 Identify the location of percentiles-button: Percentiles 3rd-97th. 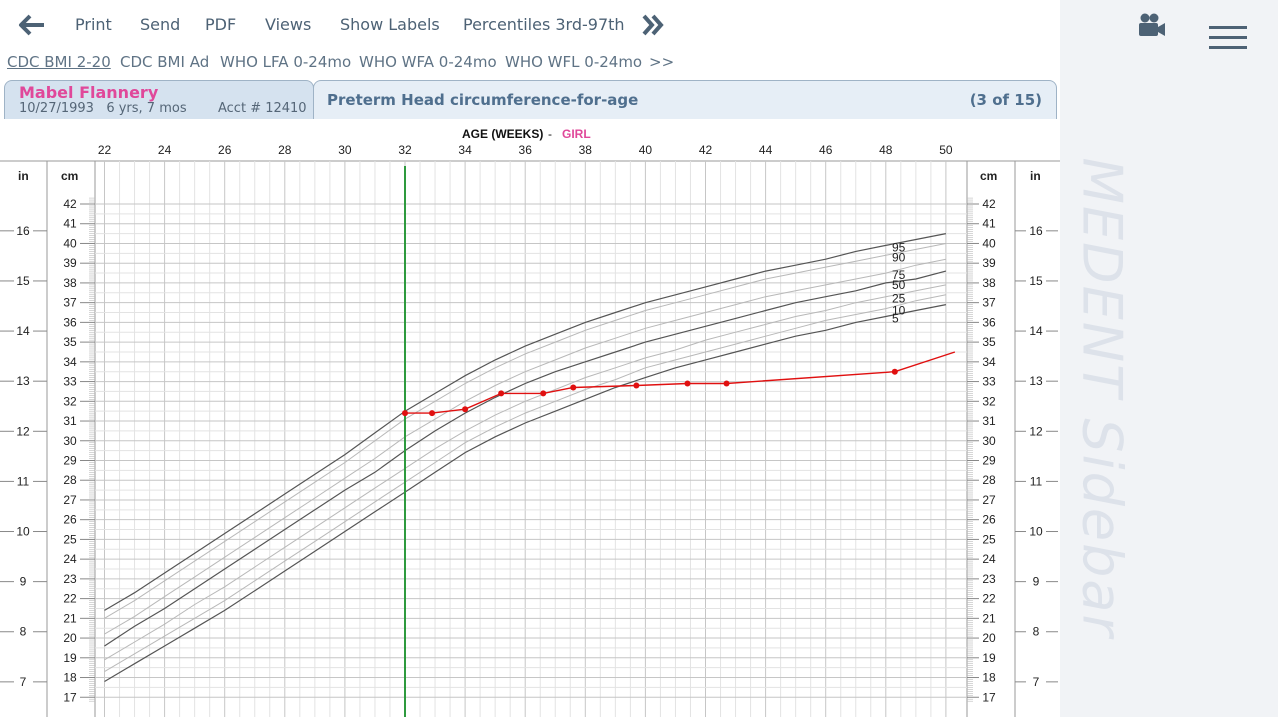
(544, 24).